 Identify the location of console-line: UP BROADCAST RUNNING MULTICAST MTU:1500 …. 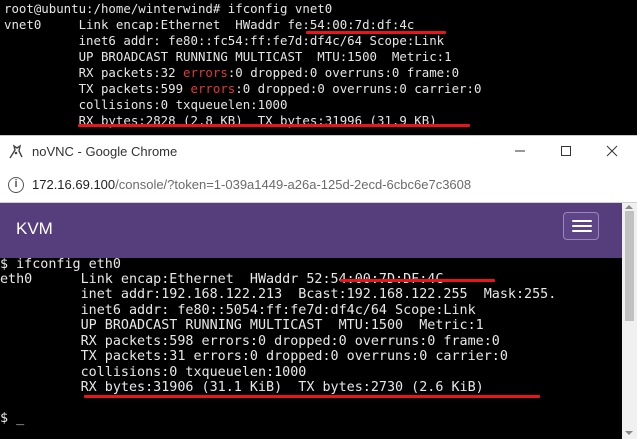
(242, 325).